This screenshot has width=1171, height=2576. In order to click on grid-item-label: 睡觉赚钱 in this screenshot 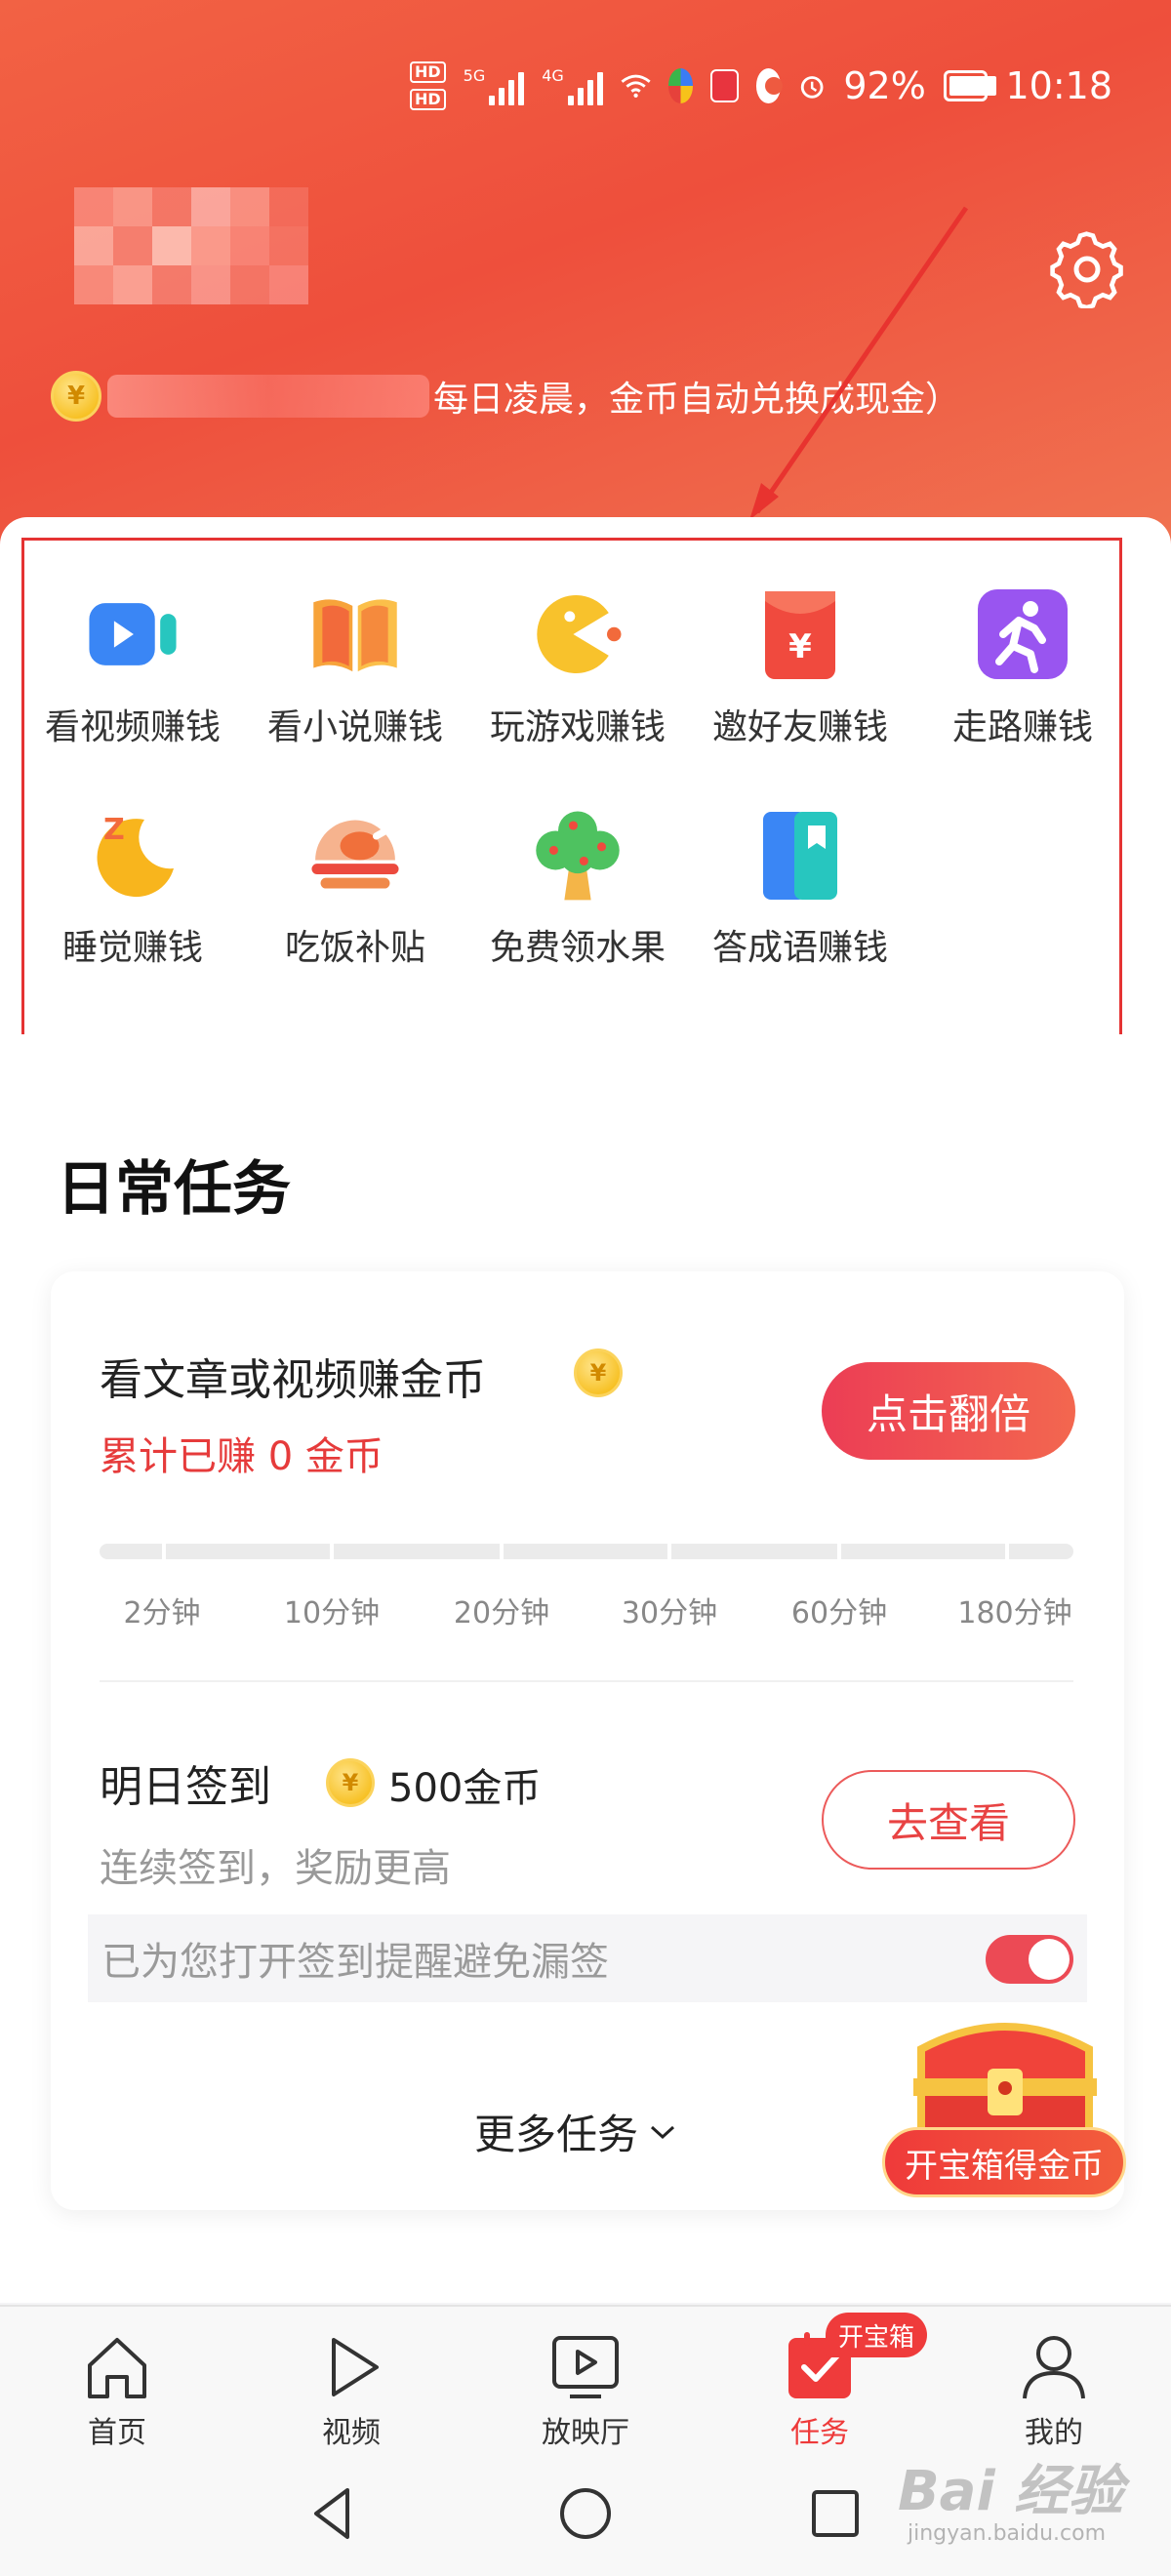, I will do `click(132, 948)`.